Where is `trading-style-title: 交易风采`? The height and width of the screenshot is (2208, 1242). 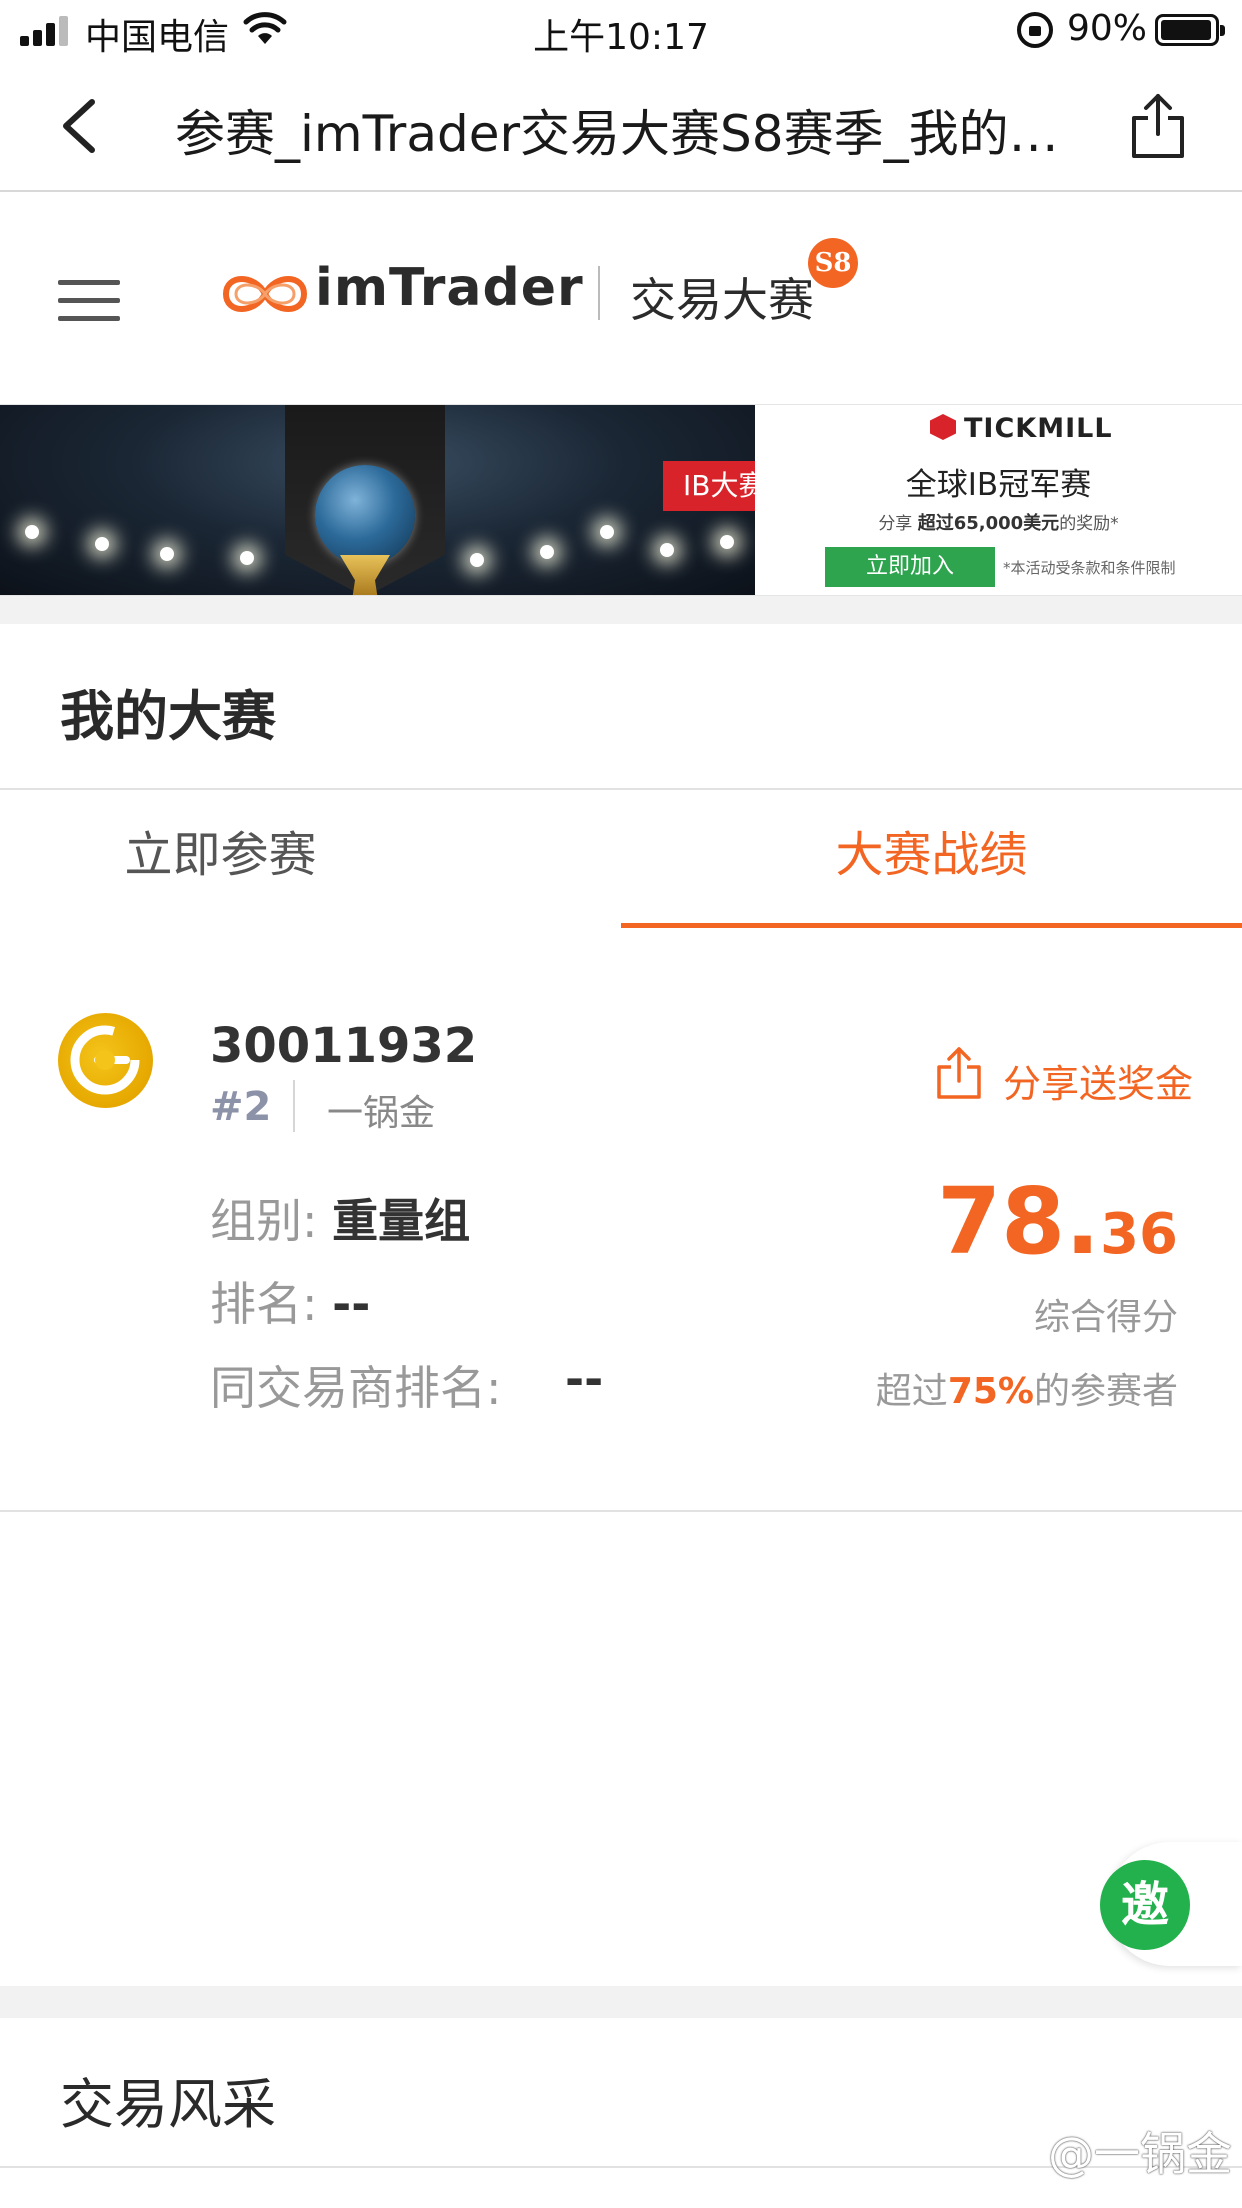 trading-style-title: 交易风采 is located at coordinates (168, 2104).